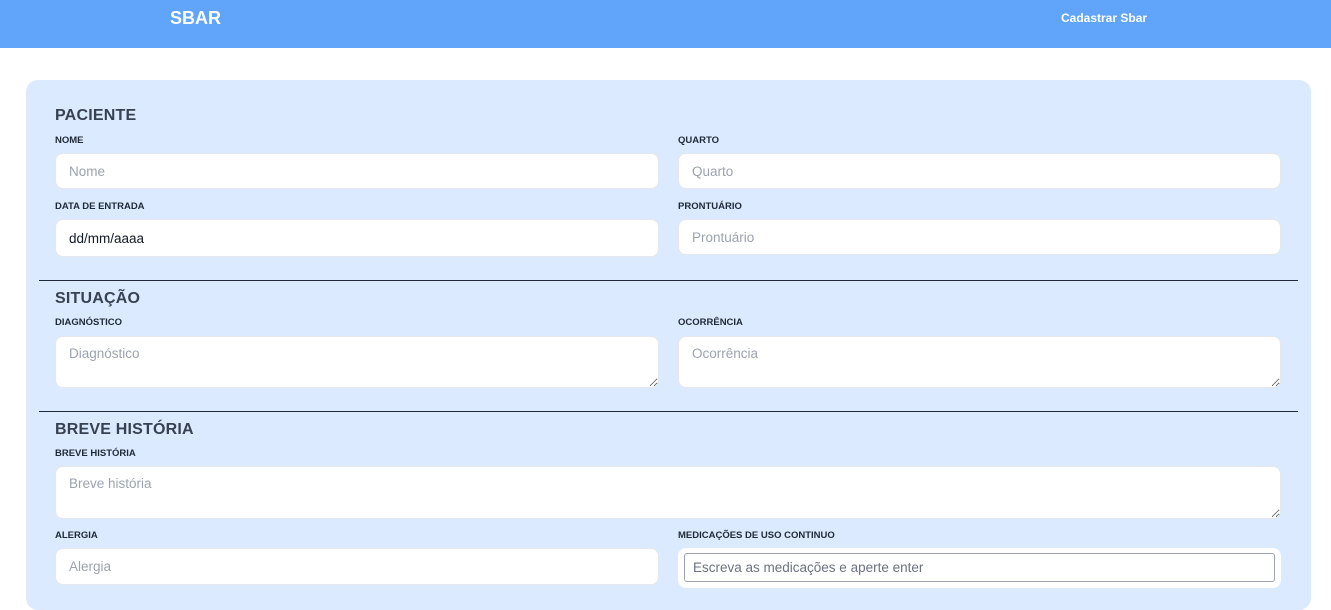  I want to click on medicacoes-input, so click(979, 567).